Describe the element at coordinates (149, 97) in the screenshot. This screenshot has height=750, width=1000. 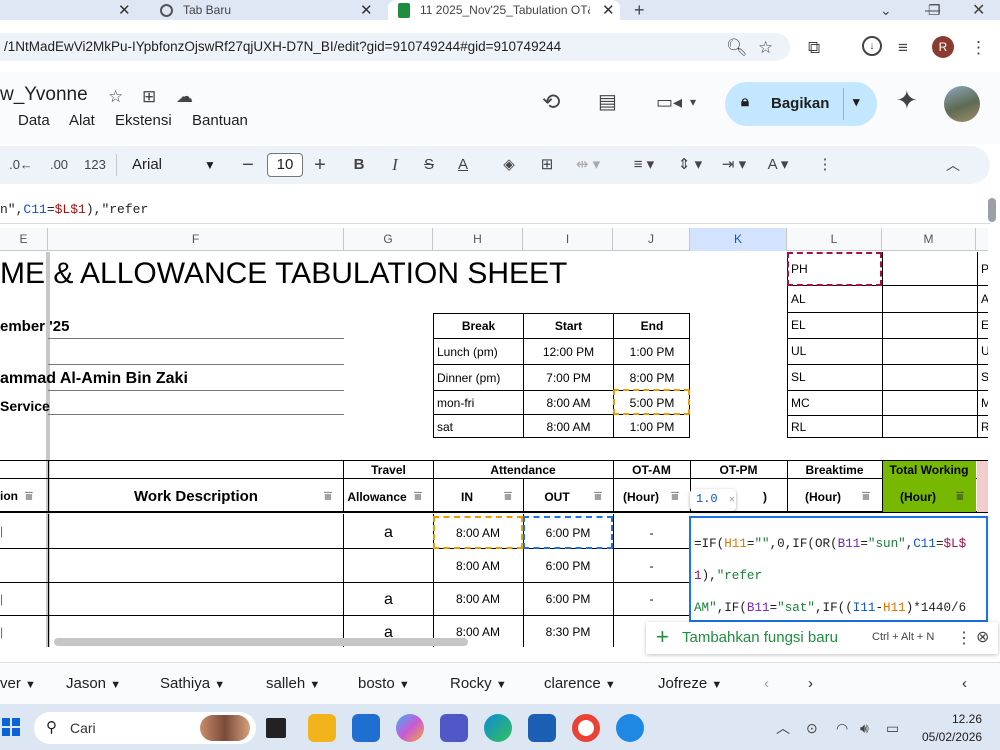
I see `move-folder-icon: ⊞` at that location.